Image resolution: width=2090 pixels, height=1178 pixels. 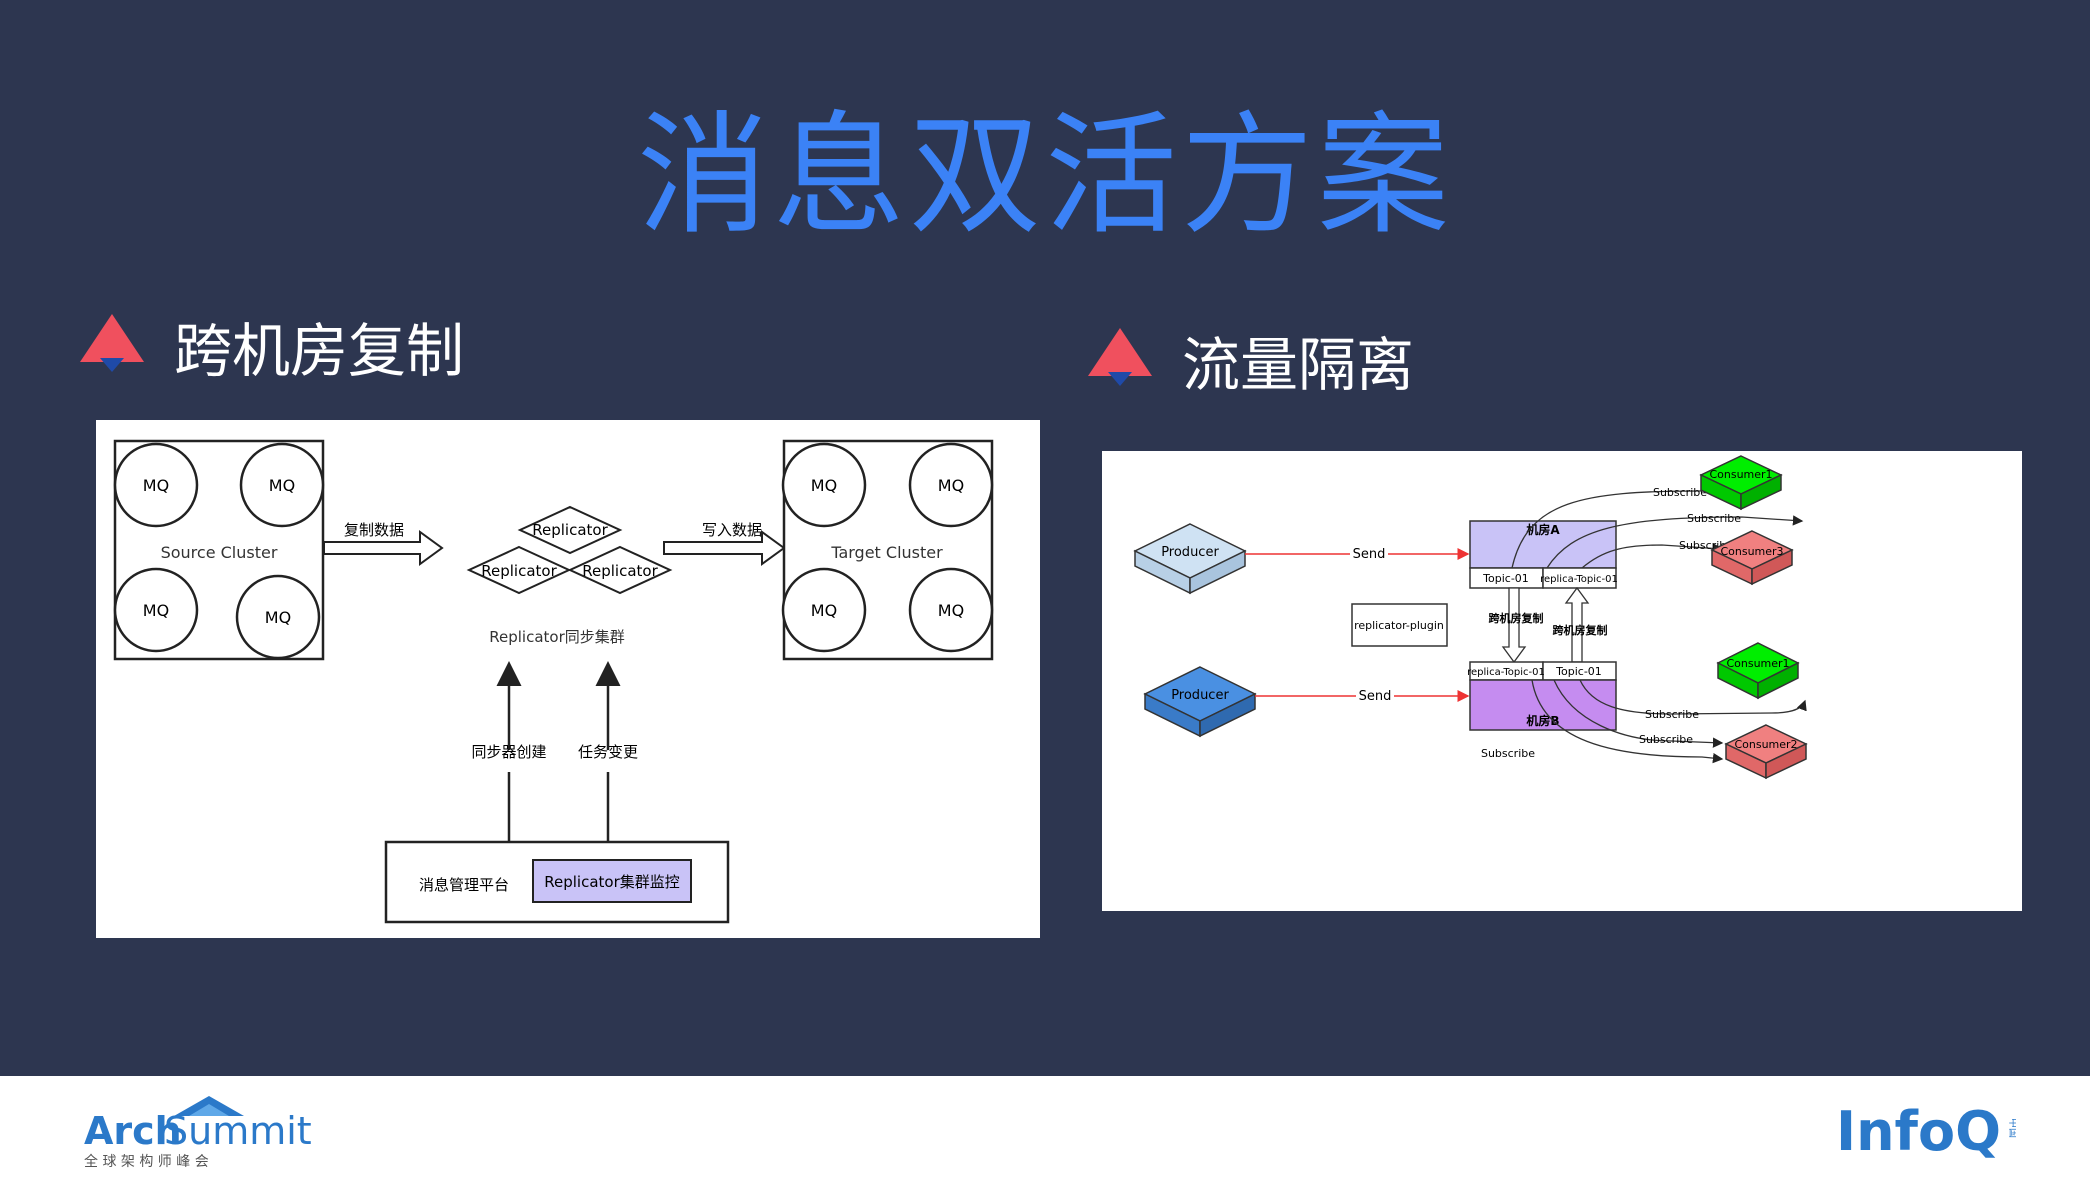 What do you see at coordinates (1918, 1131) in the screenshot?
I see `infoq-text: InfoQ` at bounding box center [1918, 1131].